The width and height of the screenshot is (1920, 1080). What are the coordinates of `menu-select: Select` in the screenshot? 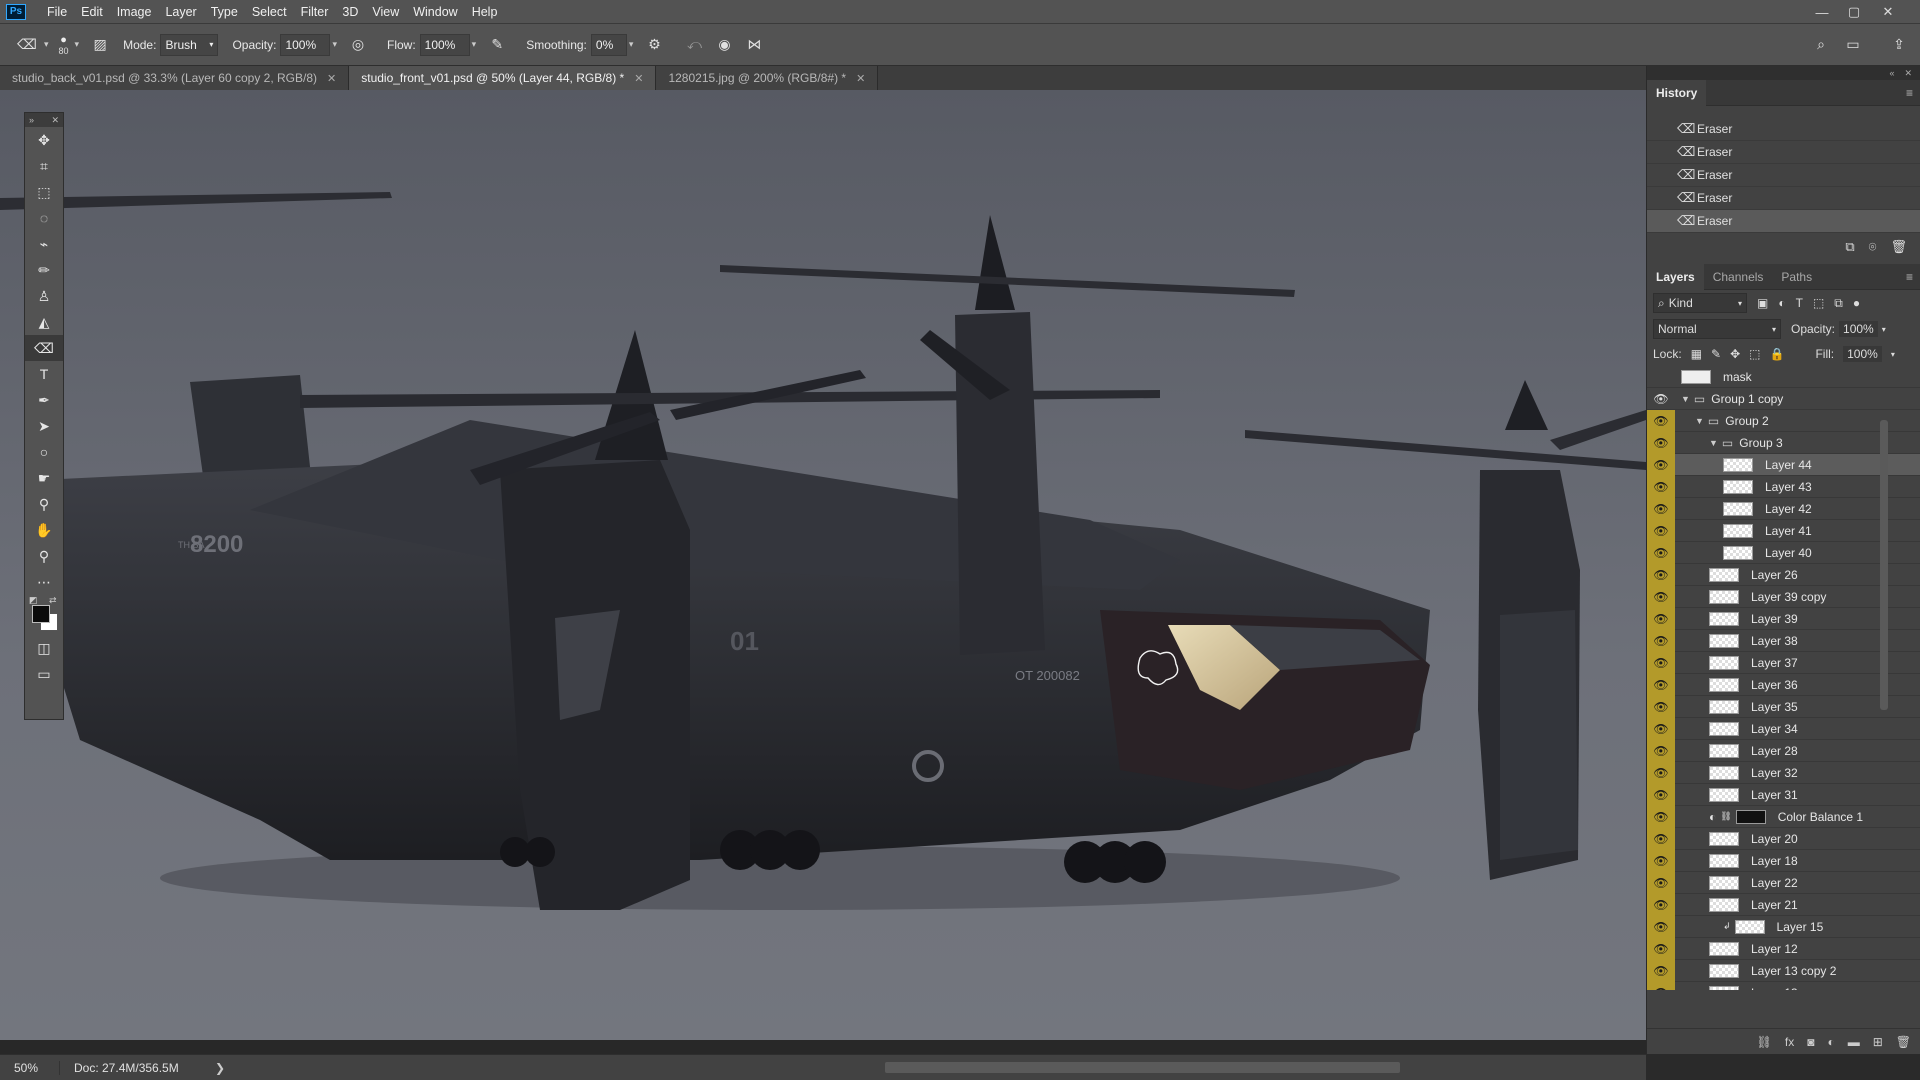 It's located at (269, 12).